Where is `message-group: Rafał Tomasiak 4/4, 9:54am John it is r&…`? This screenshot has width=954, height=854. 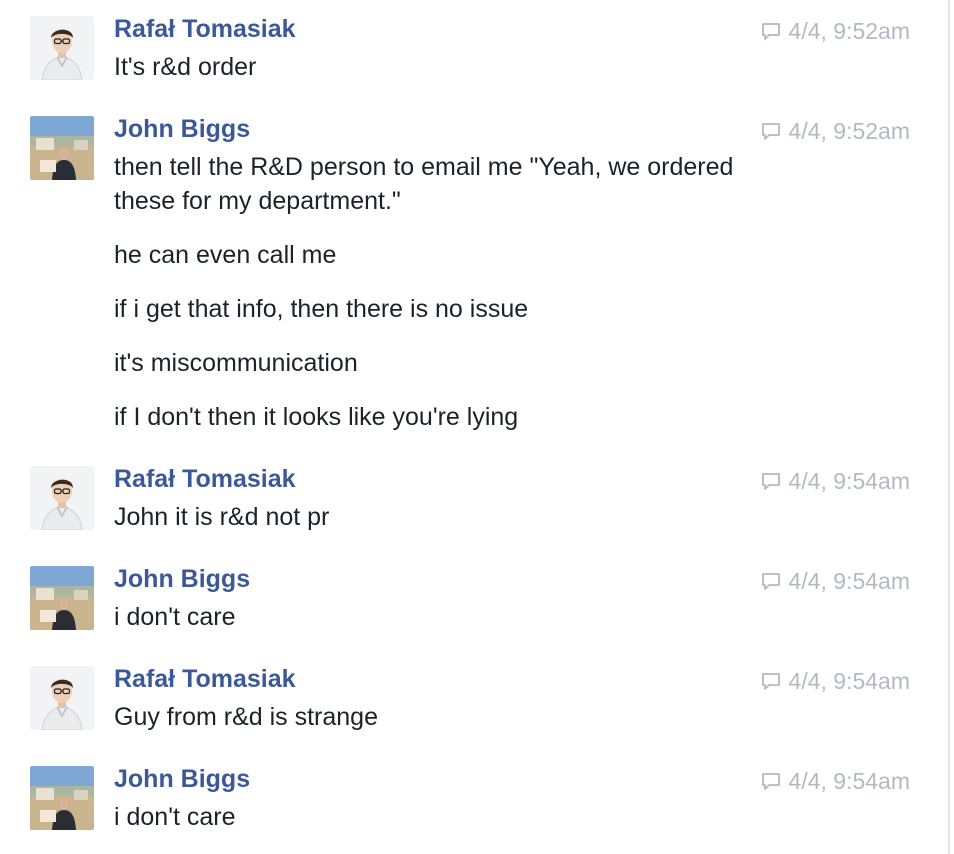 message-group: Rafał Tomasiak 4/4, 9:54am John it is r&… is located at coordinates (474, 509).